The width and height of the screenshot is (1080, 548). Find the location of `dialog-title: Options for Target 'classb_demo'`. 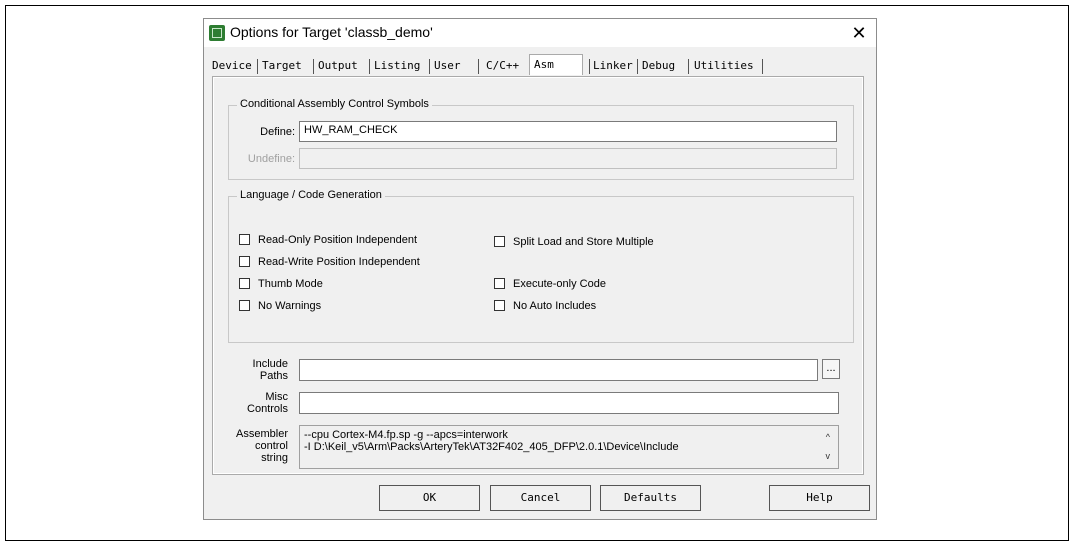

dialog-title: Options for Target 'classb_demo' is located at coordinates (331, 32).